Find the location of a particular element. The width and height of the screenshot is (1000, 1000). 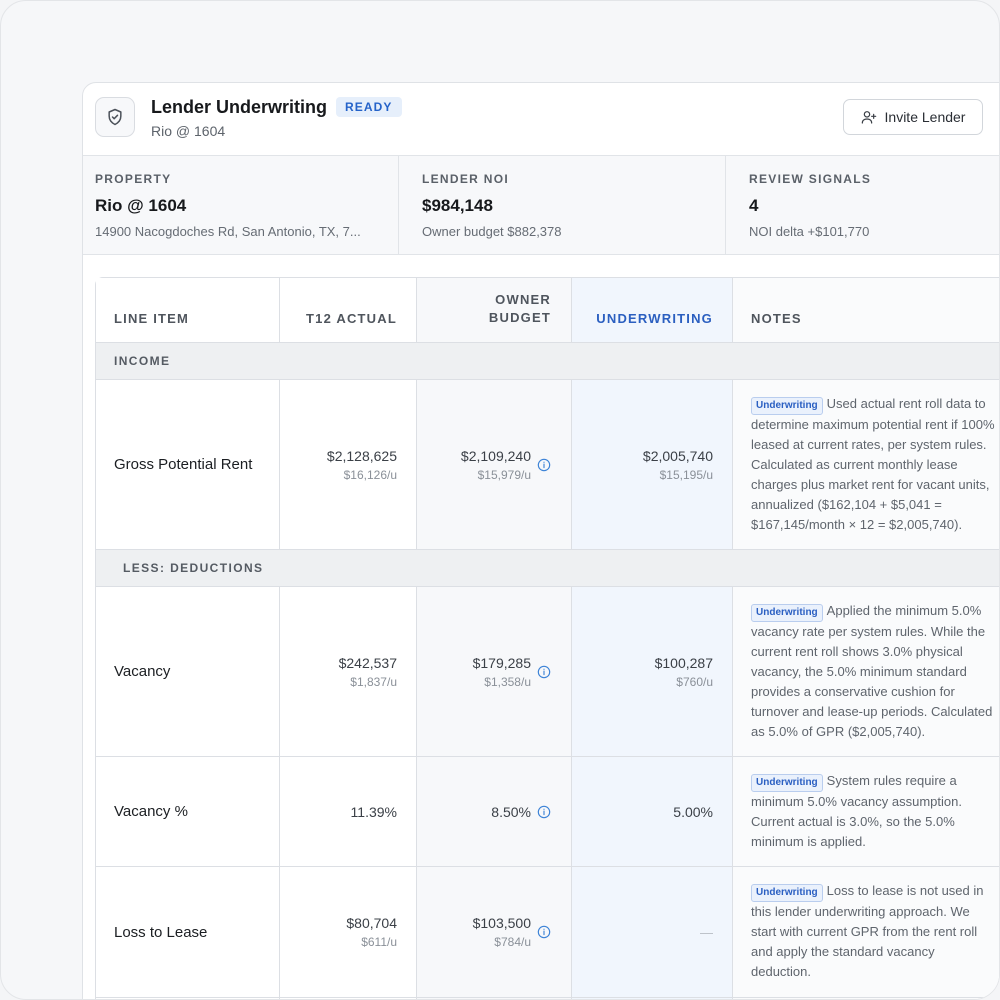

note-text: determine maximum potential rent if 100% is located at coordinates (873, 424).